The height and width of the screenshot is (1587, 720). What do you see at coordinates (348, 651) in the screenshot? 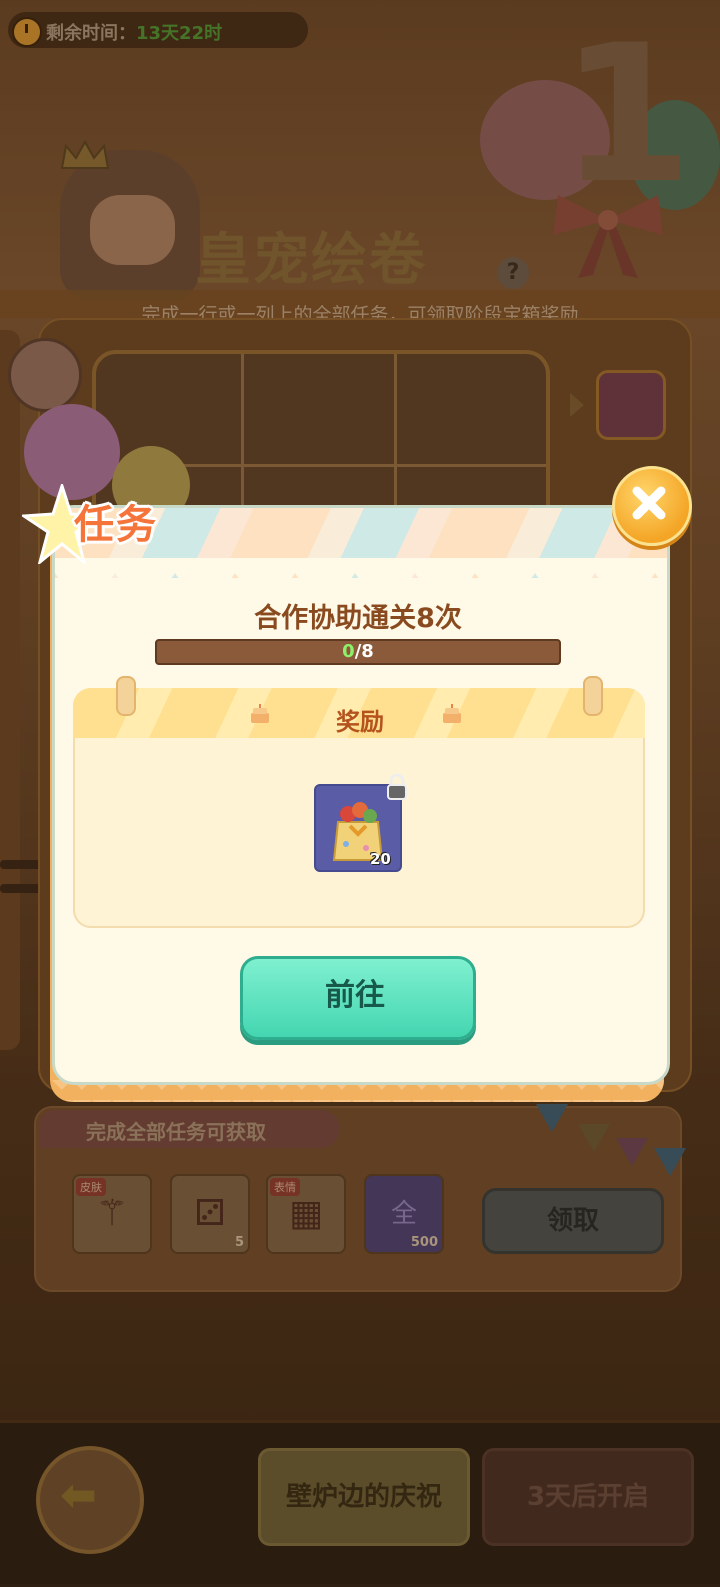
I see `progress-current: 0` at bounding box center [348, 651].